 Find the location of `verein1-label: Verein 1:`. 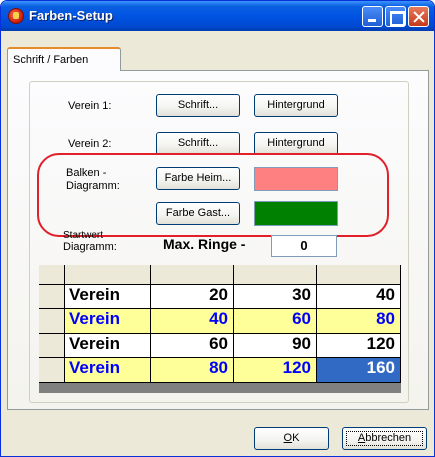

verein1-label: Verein 1: is located at coordinates (90, 106).